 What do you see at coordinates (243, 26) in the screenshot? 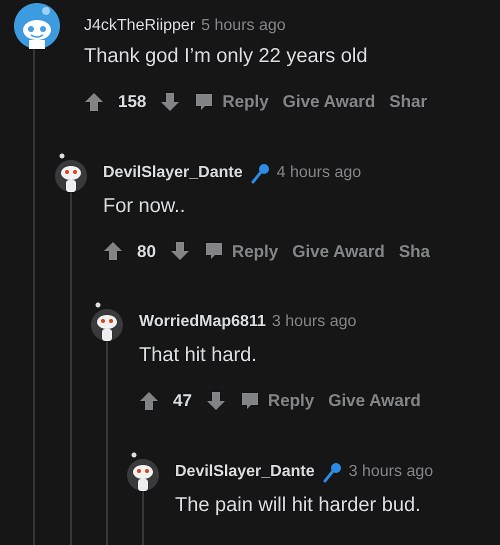
I see `timestamp: 5 hours ago` at bounding box center [243, 26].